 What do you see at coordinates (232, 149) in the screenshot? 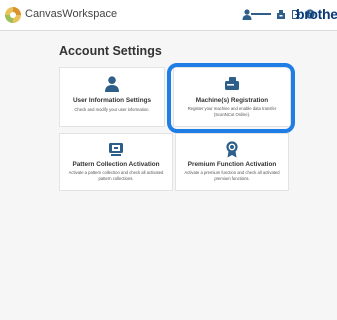
I see `badge-icon` at bounding box center [232, 149].